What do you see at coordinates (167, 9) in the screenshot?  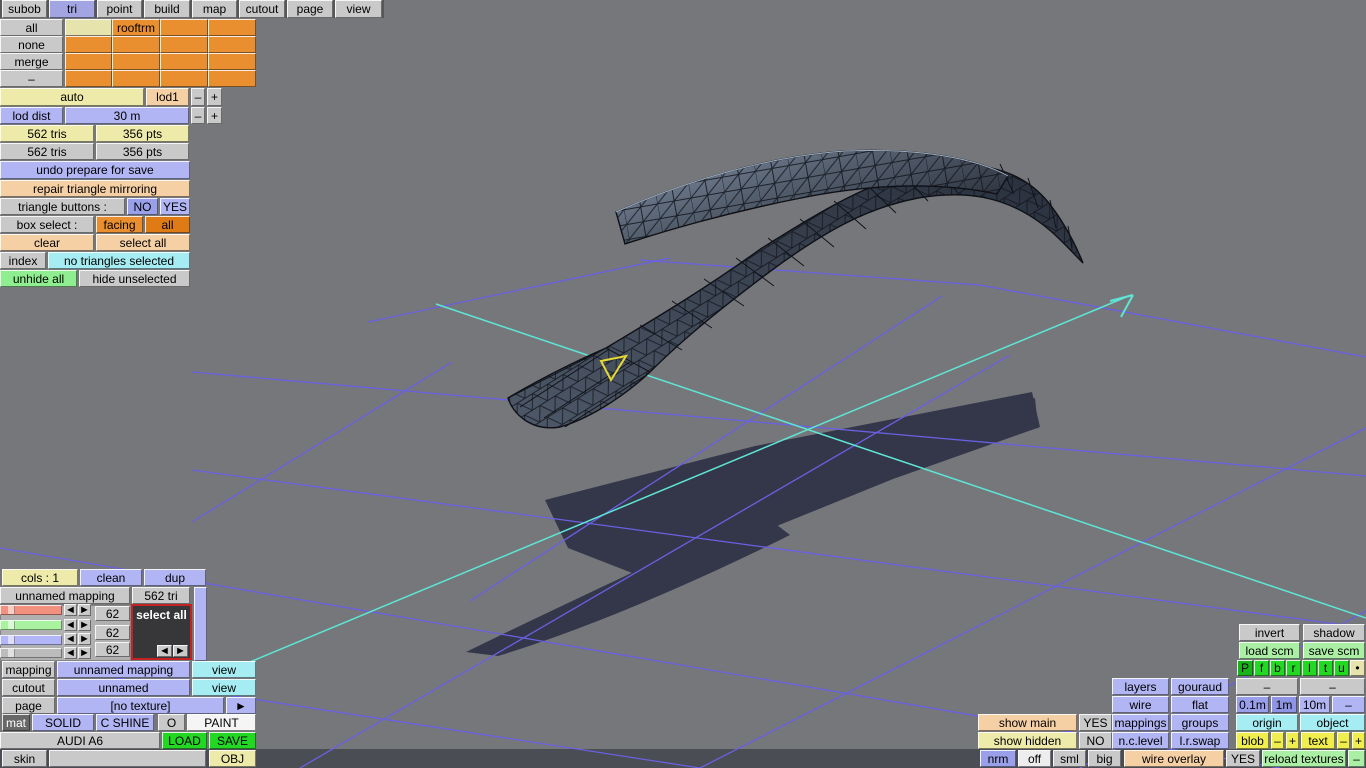 I see `tab-build: build` at bounding box center [167, 9].